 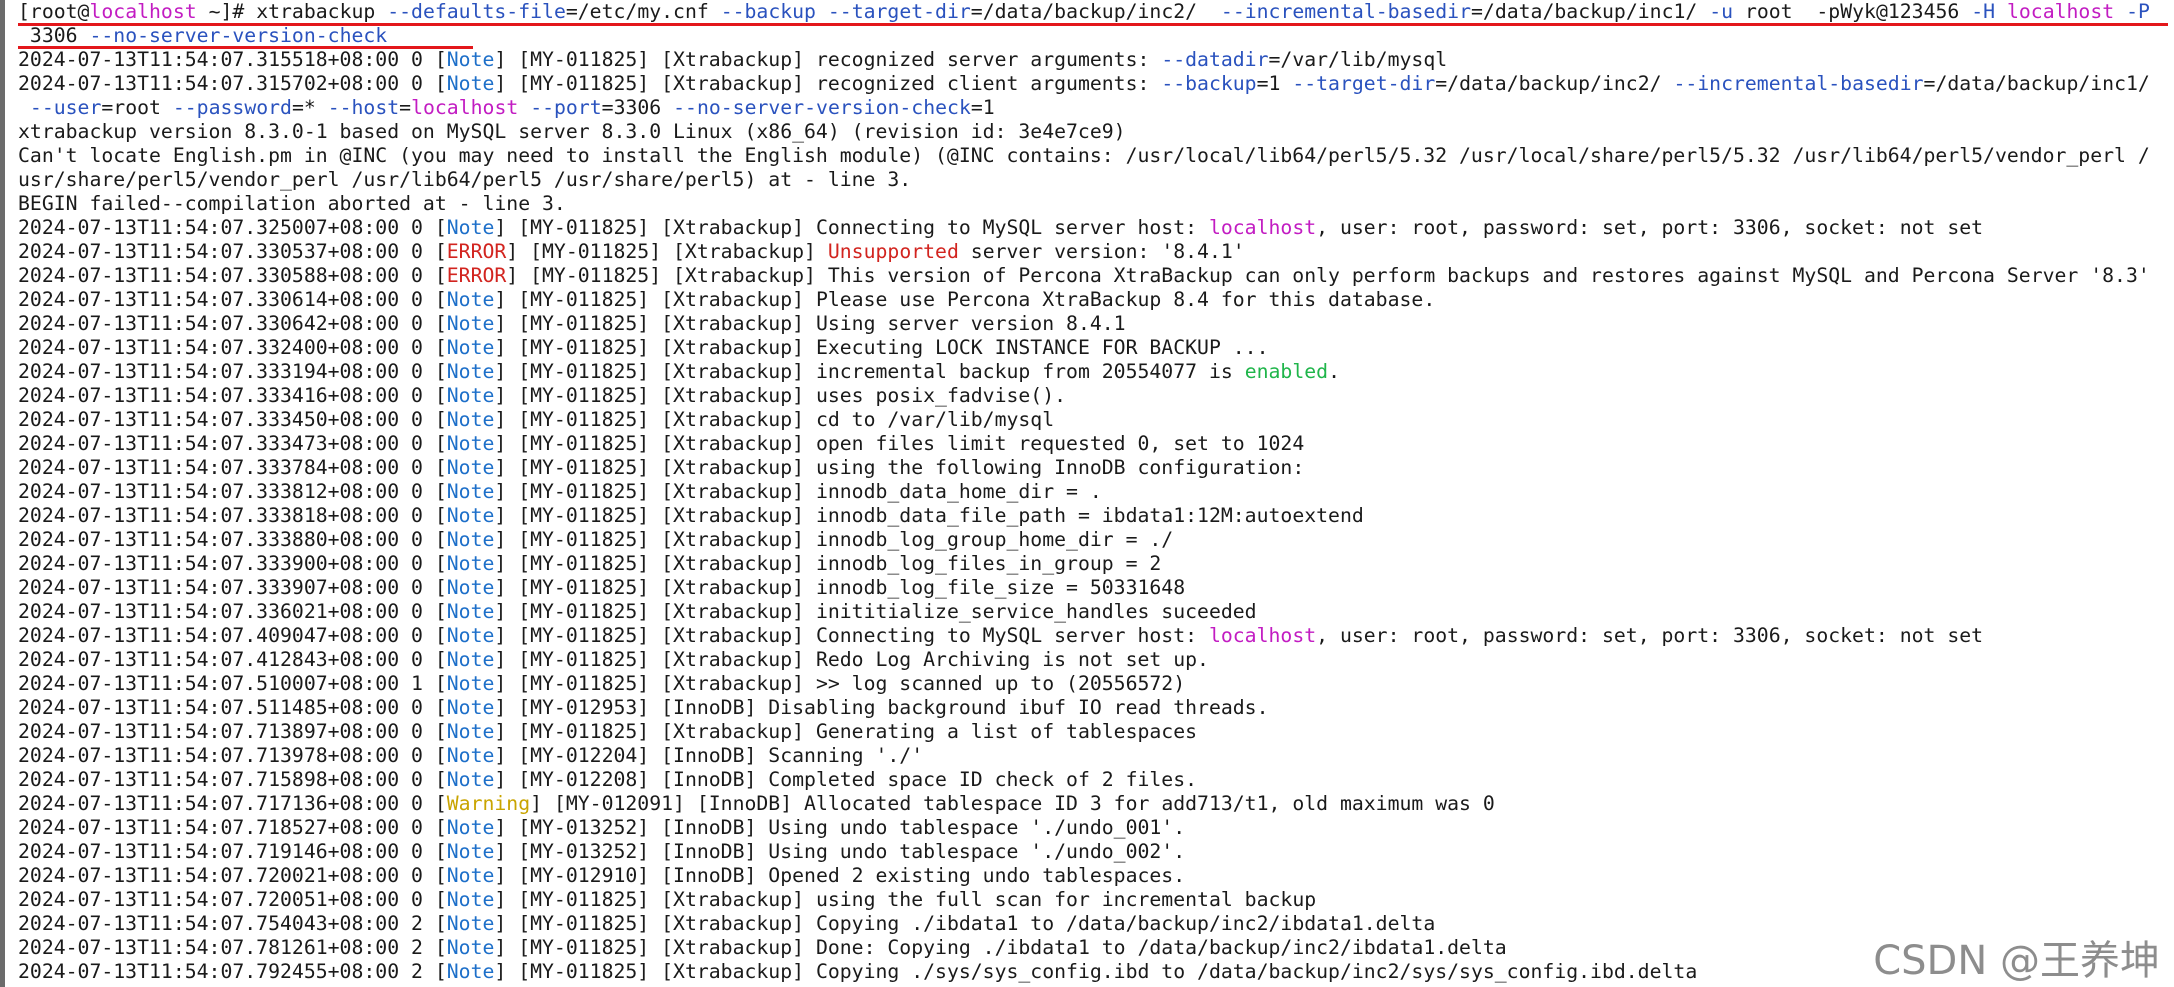 What do you see at coordinates (1093, 24) in the screenshot?
I see `command-highlight-underline` at bounding box center [1093, 24].